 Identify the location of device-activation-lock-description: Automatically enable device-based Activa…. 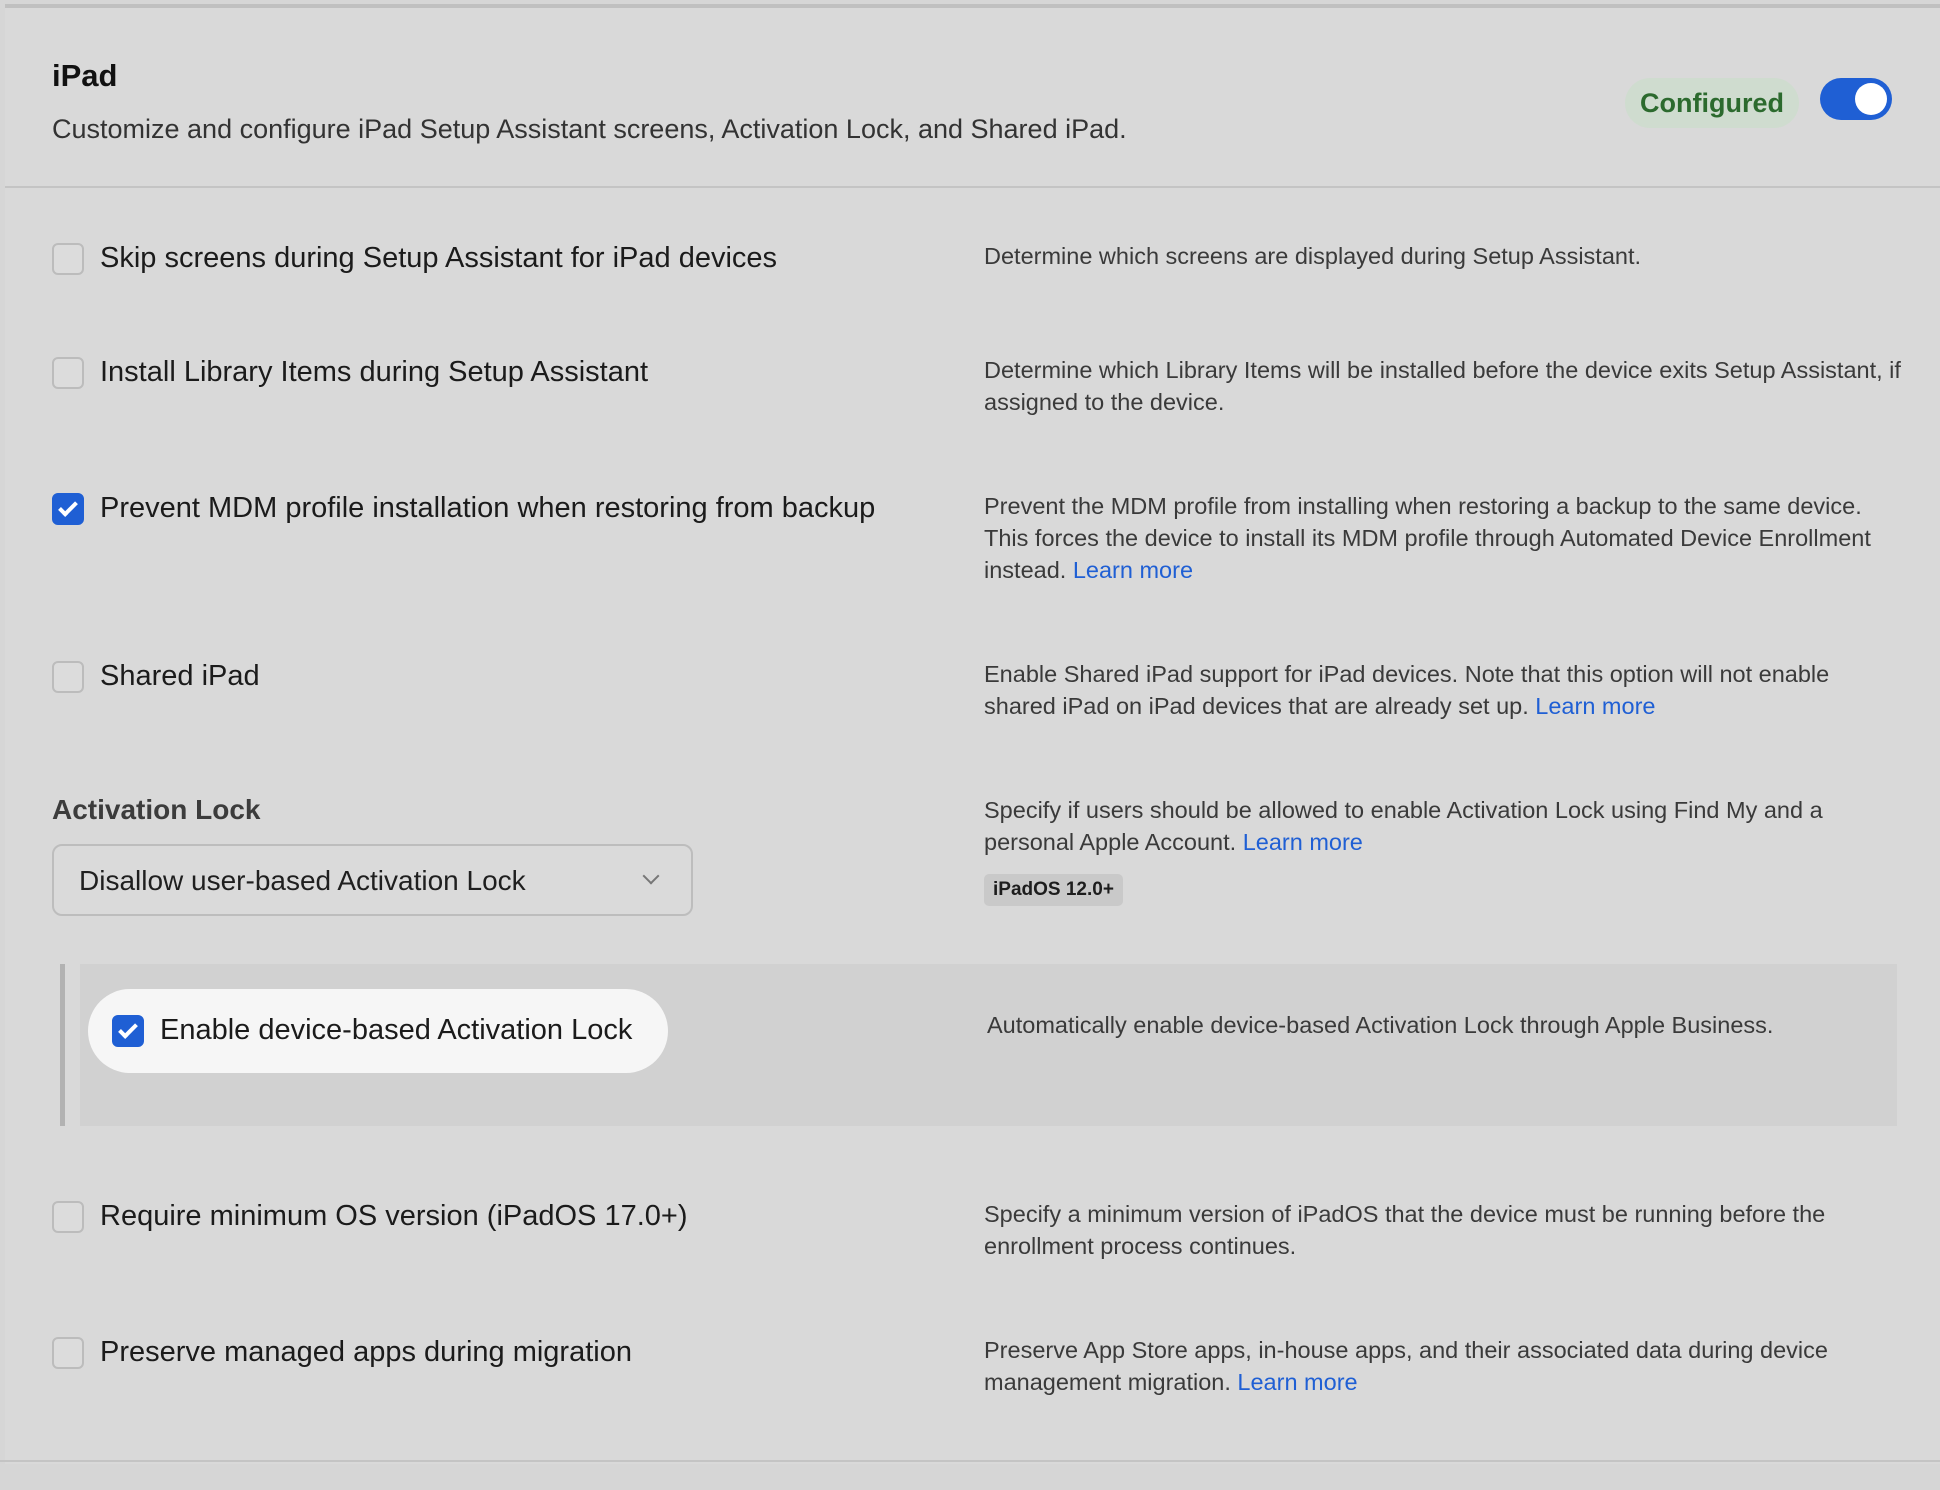
(1380, 1025).